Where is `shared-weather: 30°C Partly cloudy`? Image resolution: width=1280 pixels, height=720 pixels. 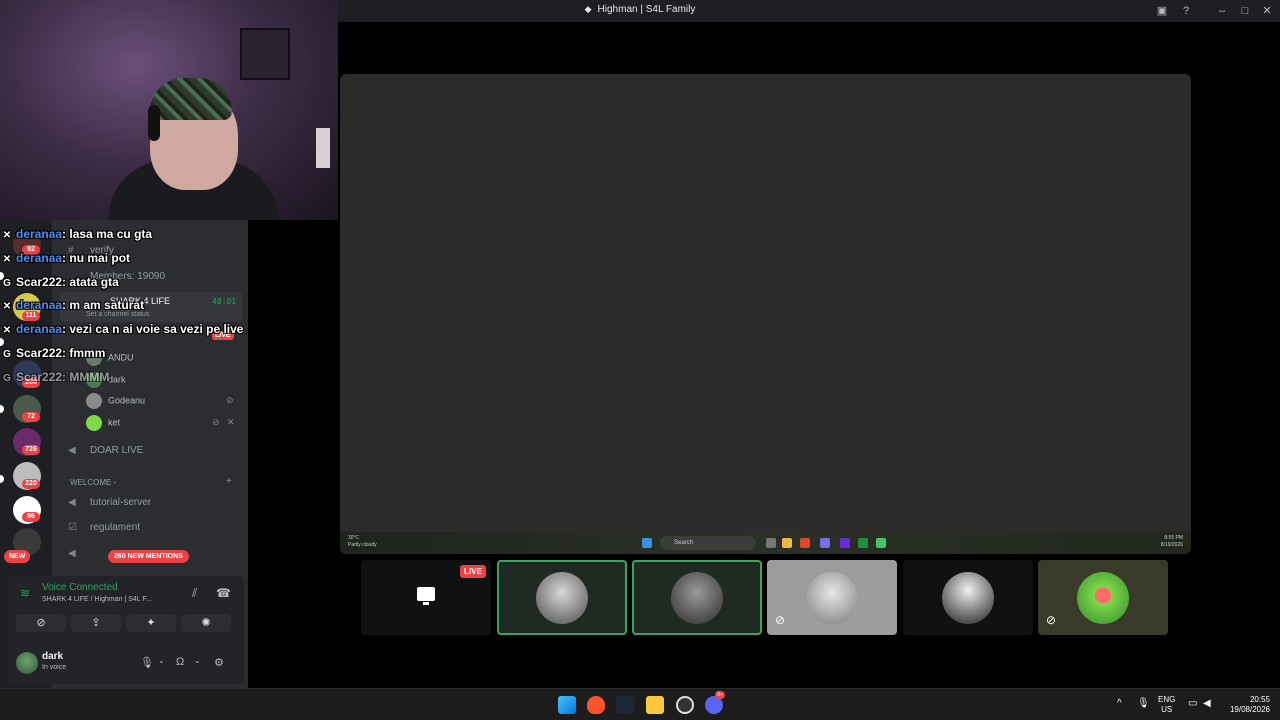
shared-weather: 30°C Partly cloudy is located at coordinates (362, 541).